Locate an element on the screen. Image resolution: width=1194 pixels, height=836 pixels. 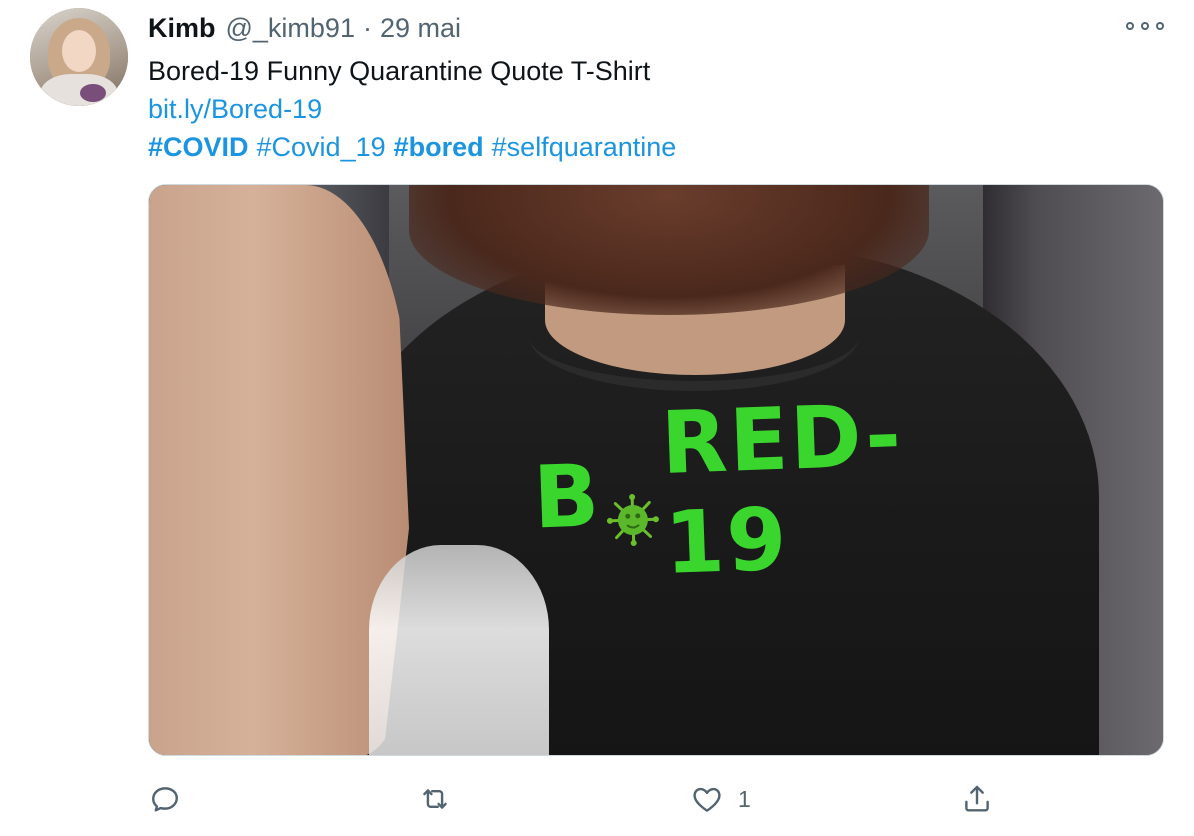
hashtag: #selfquarantine is located at coordinates (584, 147).